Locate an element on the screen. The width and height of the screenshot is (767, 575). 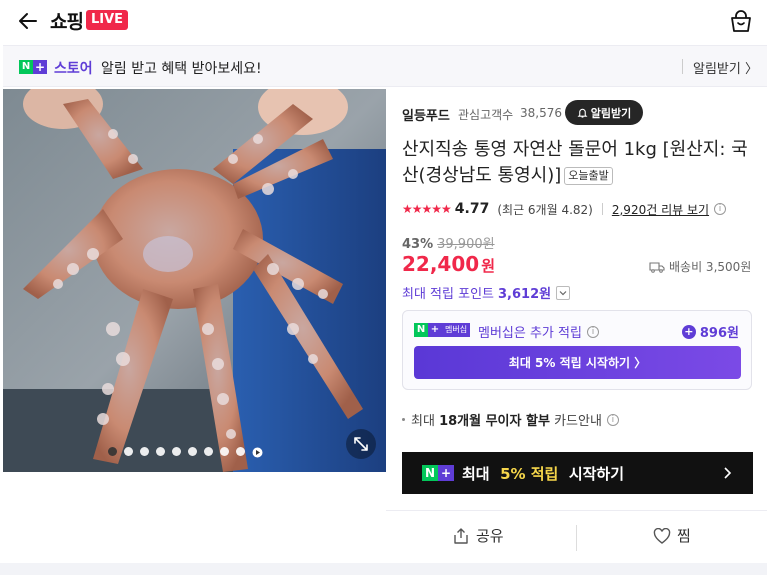
max-points-value: 3,612원 is located at coordinates (525, 294).